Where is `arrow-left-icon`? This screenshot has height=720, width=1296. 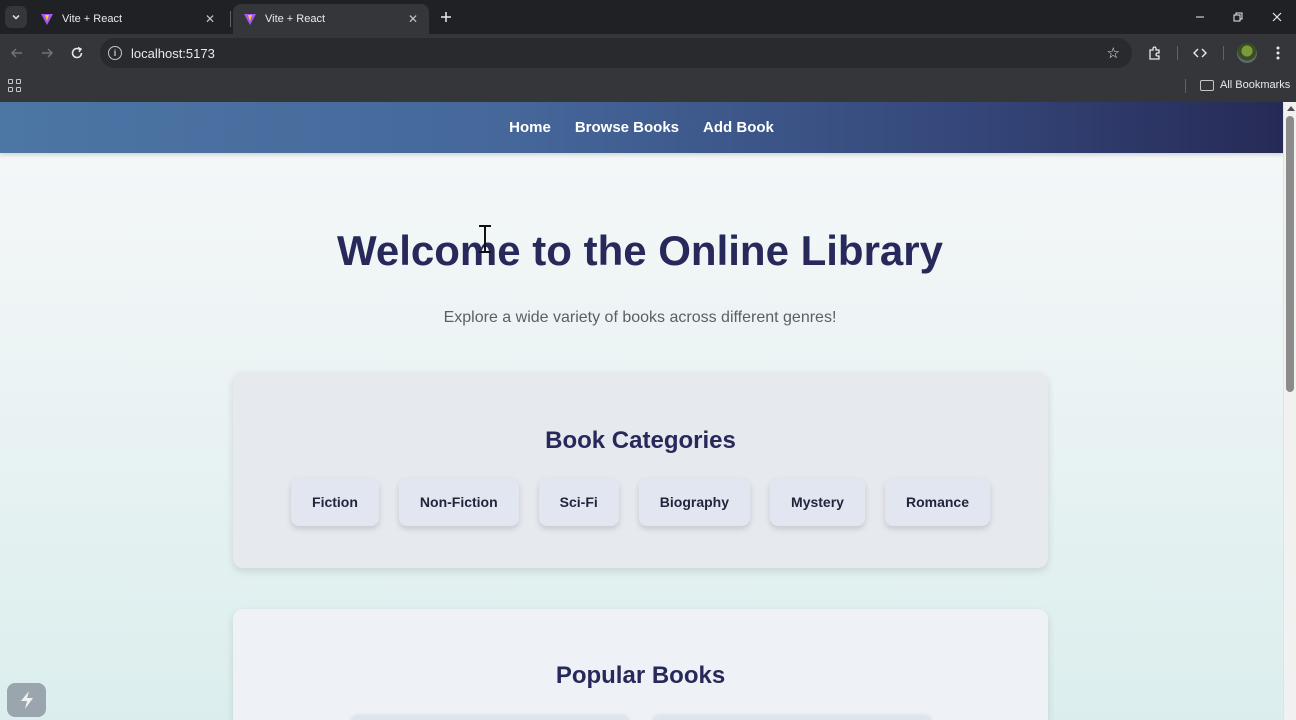
arrow-left-icon is located at coordinates (16, 53).